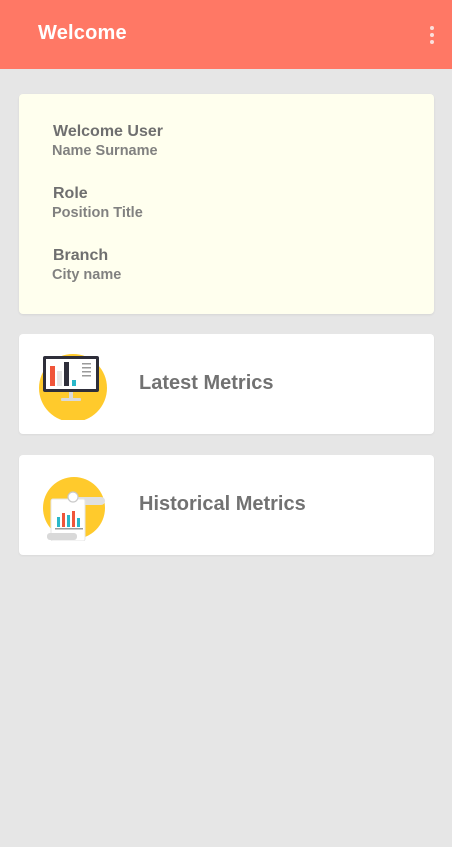  Describe the element at coordinates (87, 275) in the screenshot. I see `branch-value: City name` at that location.